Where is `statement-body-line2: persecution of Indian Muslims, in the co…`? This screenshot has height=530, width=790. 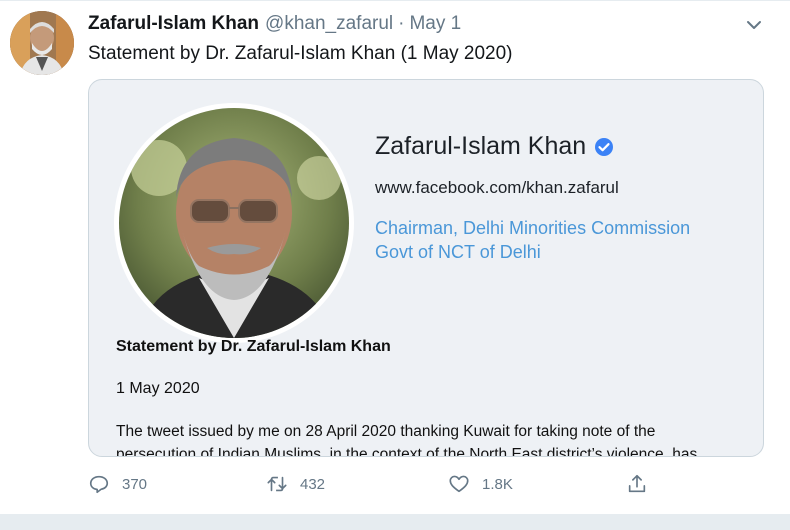
statement-body-line2: persecution of Indian Muslims, in the co… is located at coordinates (407, 451).